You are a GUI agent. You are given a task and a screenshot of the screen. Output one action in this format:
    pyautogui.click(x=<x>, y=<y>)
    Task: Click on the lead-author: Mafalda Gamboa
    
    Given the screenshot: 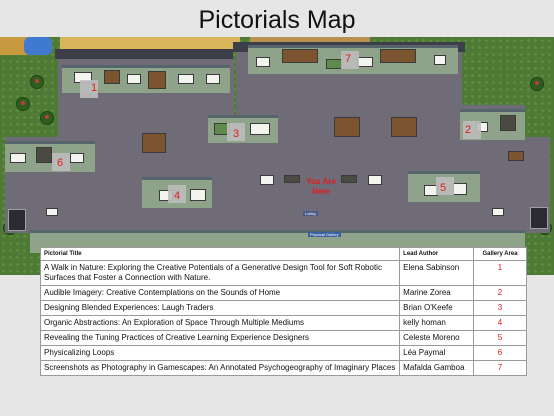 What is the action you would take?
    pyautogui.click(x=437, y=368)
    